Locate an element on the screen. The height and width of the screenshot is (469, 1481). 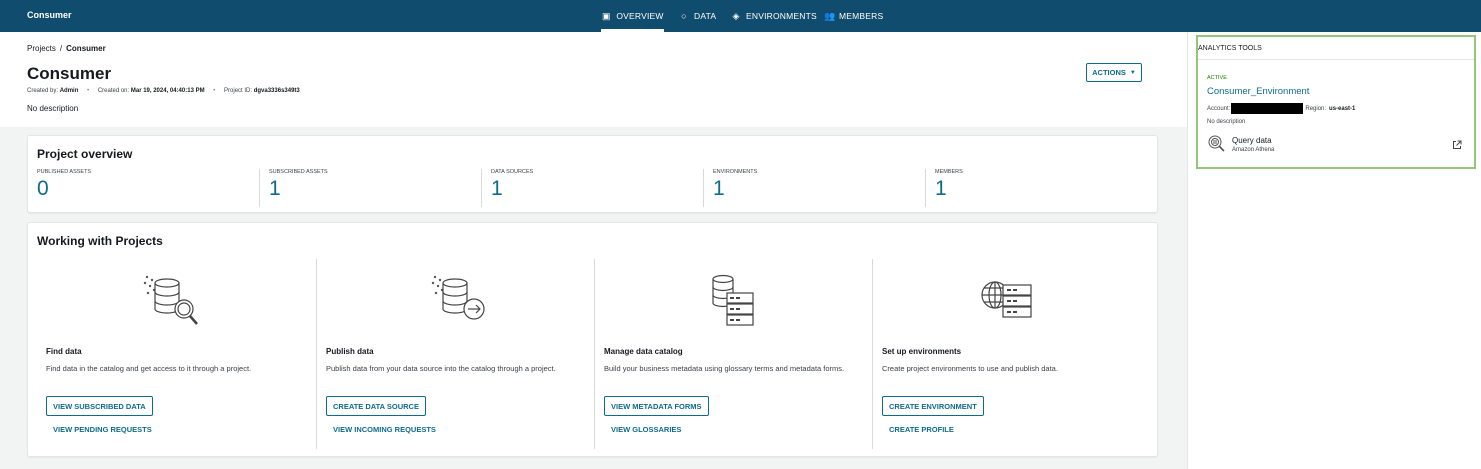
publish-data-icon is located at coordinates (458, 297).